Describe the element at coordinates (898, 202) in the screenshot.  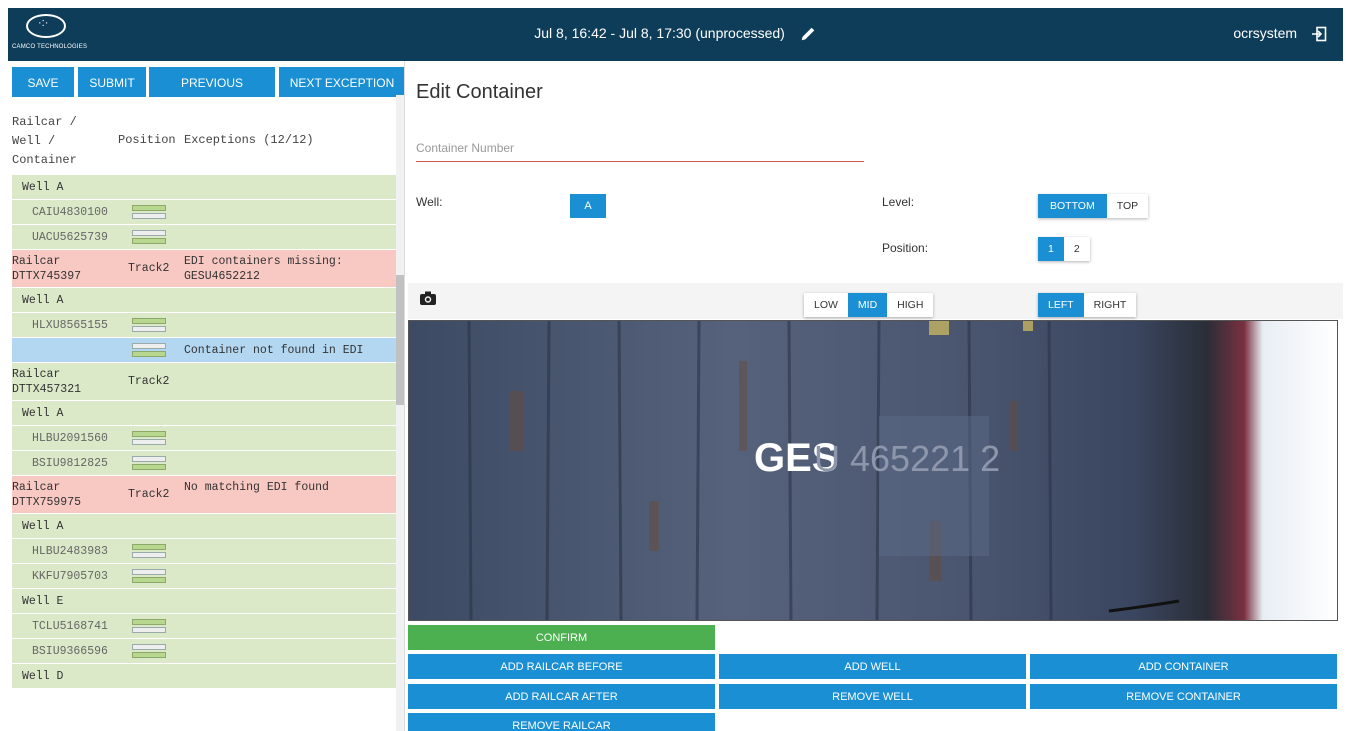
I see `level-label: Level:` at that location.